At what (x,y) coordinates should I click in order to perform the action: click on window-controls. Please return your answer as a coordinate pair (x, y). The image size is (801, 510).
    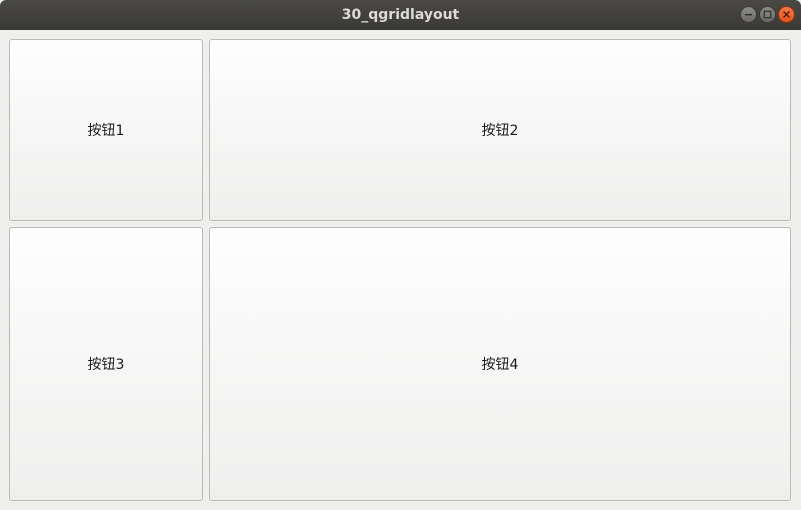
    Looking at the image, I should click on (767, 15).